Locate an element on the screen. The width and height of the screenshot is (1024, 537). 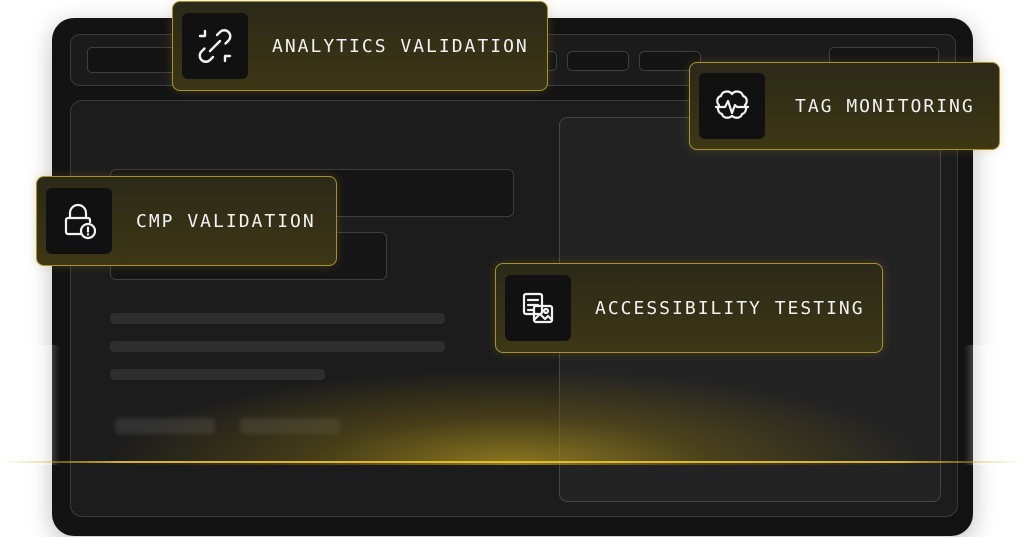
image-caption-icon is located at coordinates (538, 308).